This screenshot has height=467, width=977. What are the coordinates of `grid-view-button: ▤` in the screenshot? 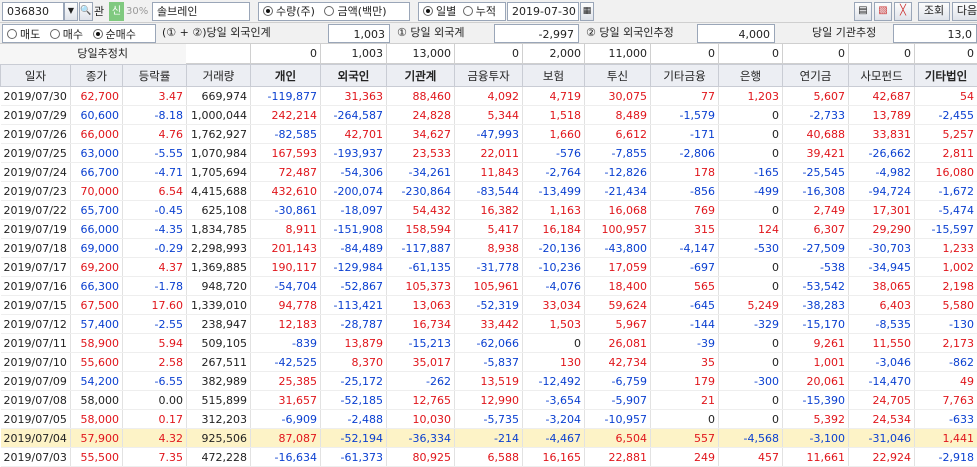 It's located at (863, 11).